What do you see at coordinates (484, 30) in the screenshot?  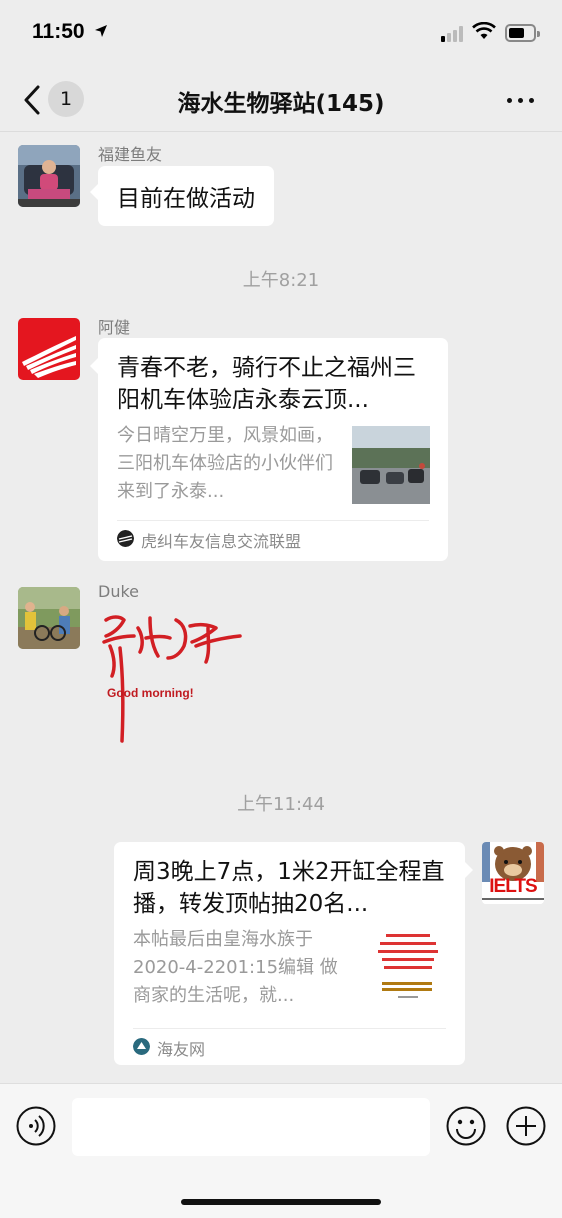 I see `wifi-icon` at bounding box center [484, 30].